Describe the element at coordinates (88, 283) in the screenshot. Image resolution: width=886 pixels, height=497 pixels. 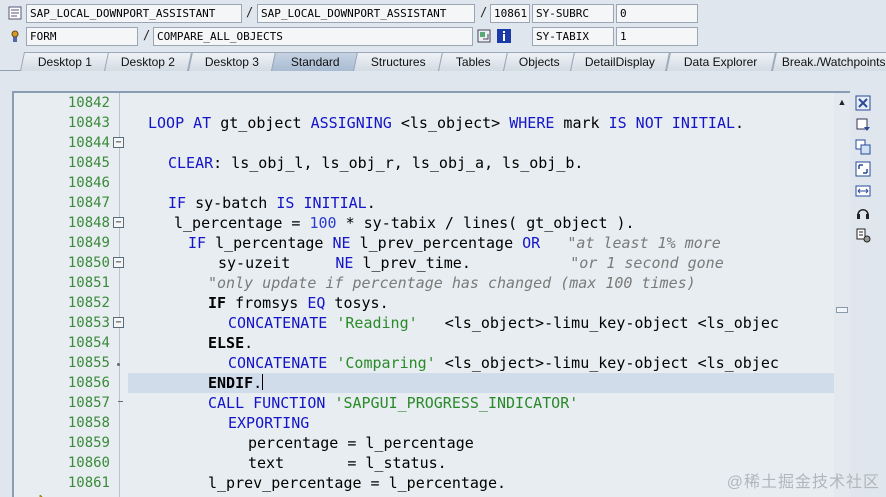
I see `line-number: 10851` at that location.